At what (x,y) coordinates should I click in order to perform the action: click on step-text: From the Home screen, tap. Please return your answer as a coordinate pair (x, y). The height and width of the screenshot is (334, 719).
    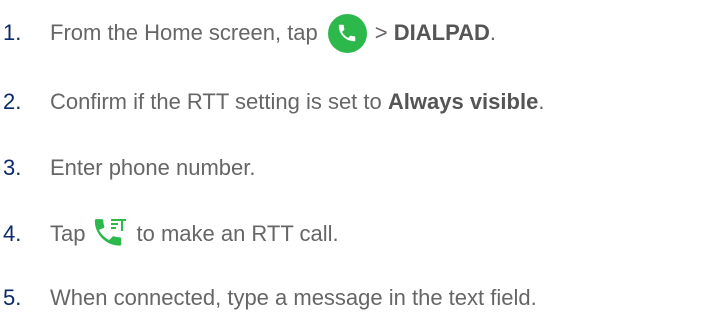
    Looking at the image, I should click on (184, 32).